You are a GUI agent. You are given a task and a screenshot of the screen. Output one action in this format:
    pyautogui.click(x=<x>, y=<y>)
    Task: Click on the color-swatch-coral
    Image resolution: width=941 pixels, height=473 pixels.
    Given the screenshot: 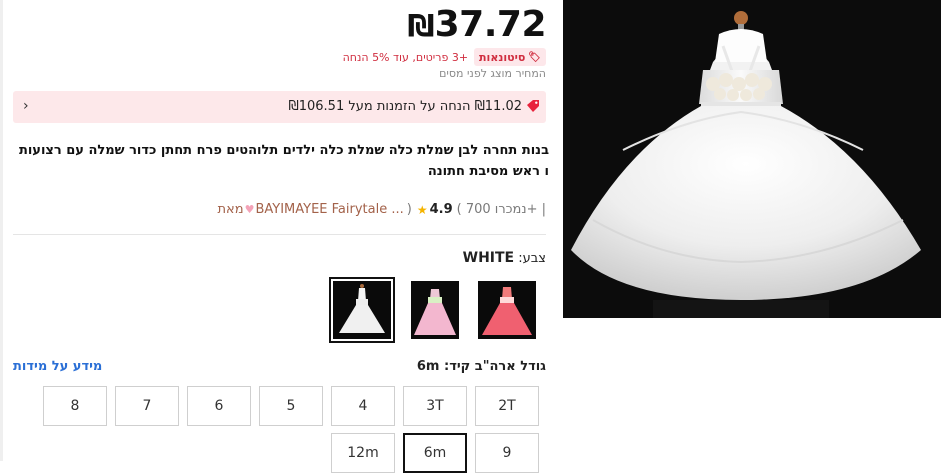 What is the action you would take?
    pyautogui.click(x=507, y=310)
    